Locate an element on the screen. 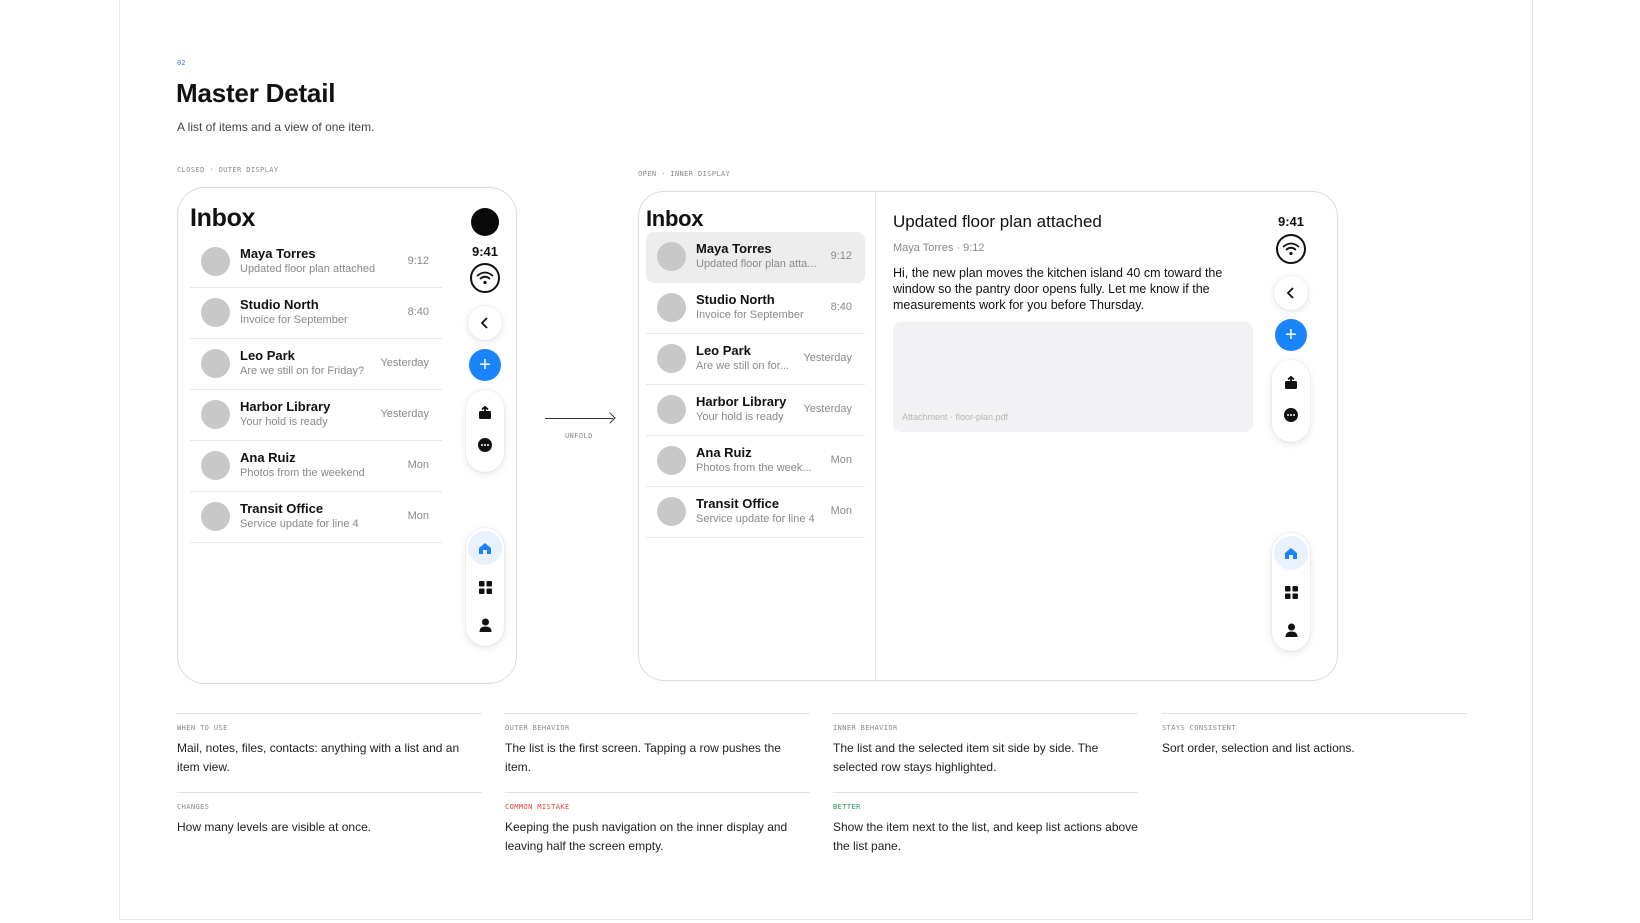  unfold-label: UNFOLD is located at coordinates (579, 436).